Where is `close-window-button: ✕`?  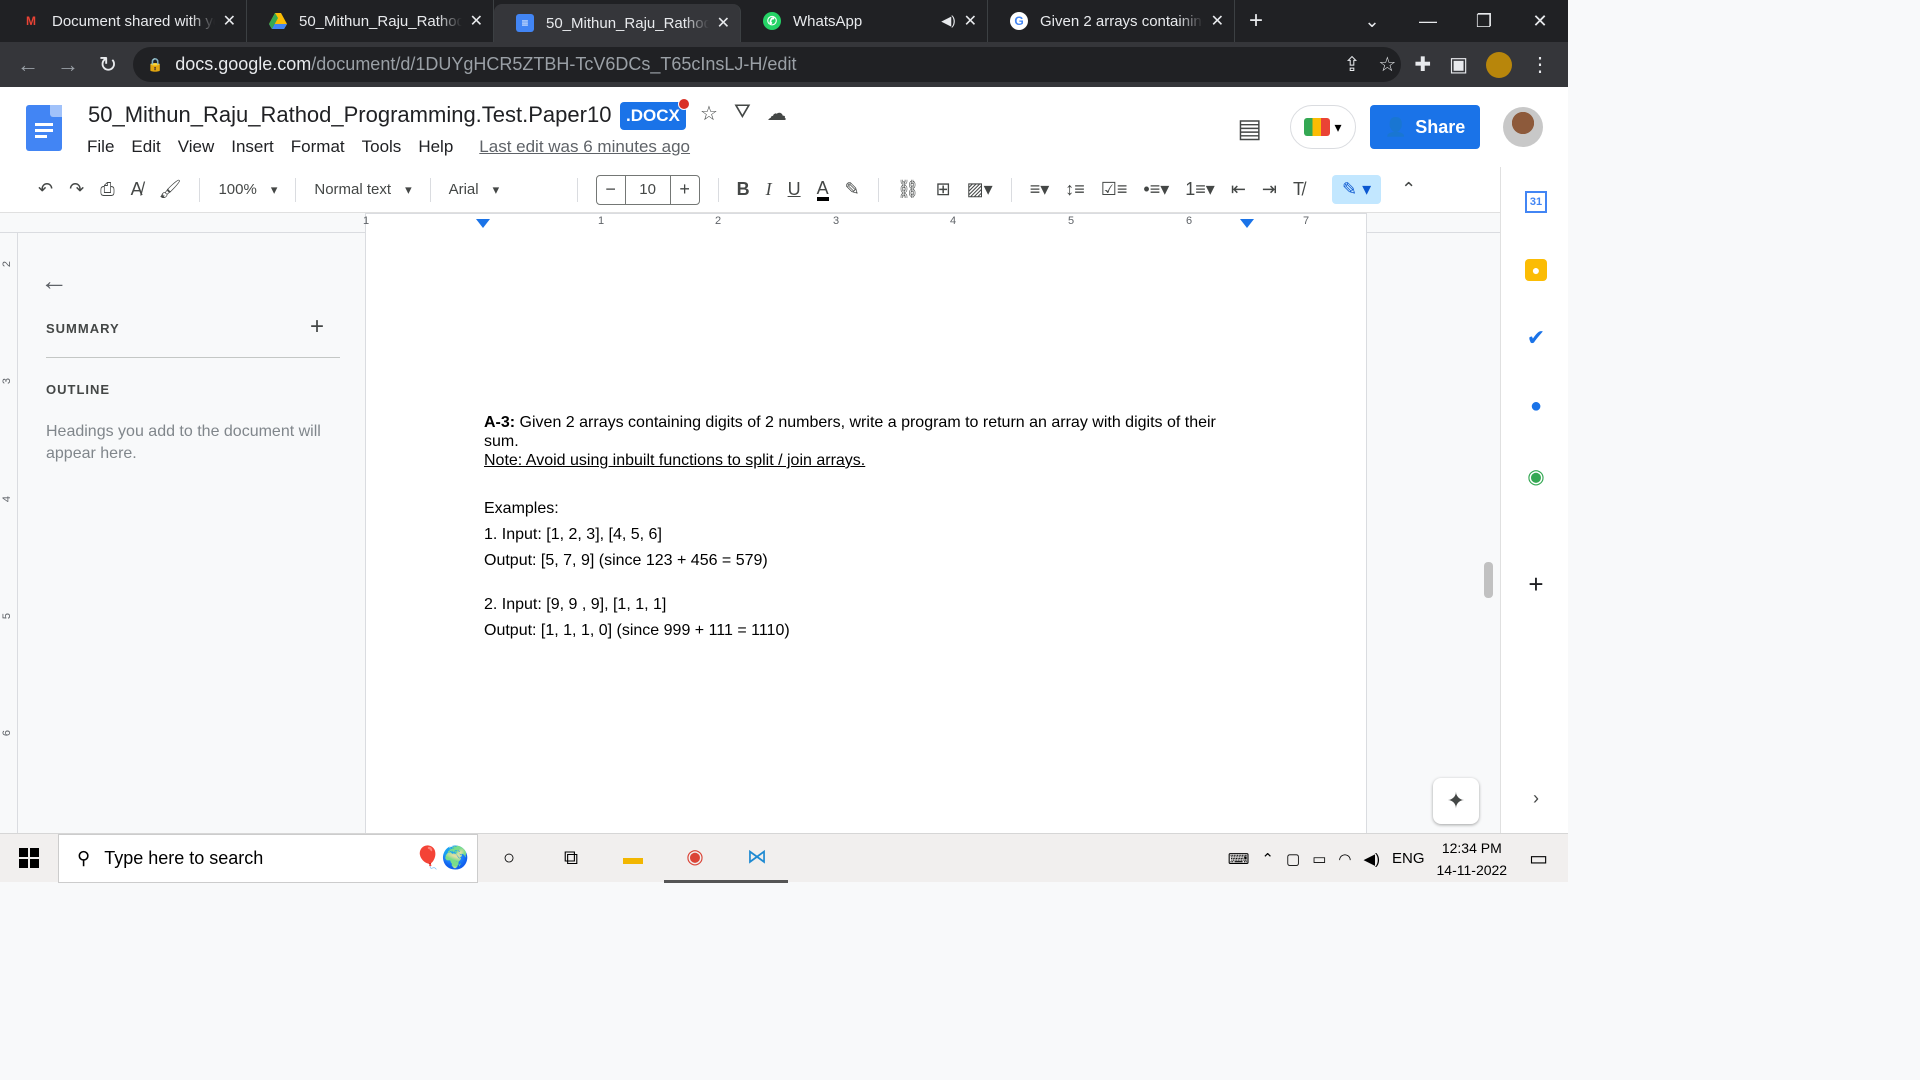
close-window-button: ✕ is located at coordinates (1540, 21).